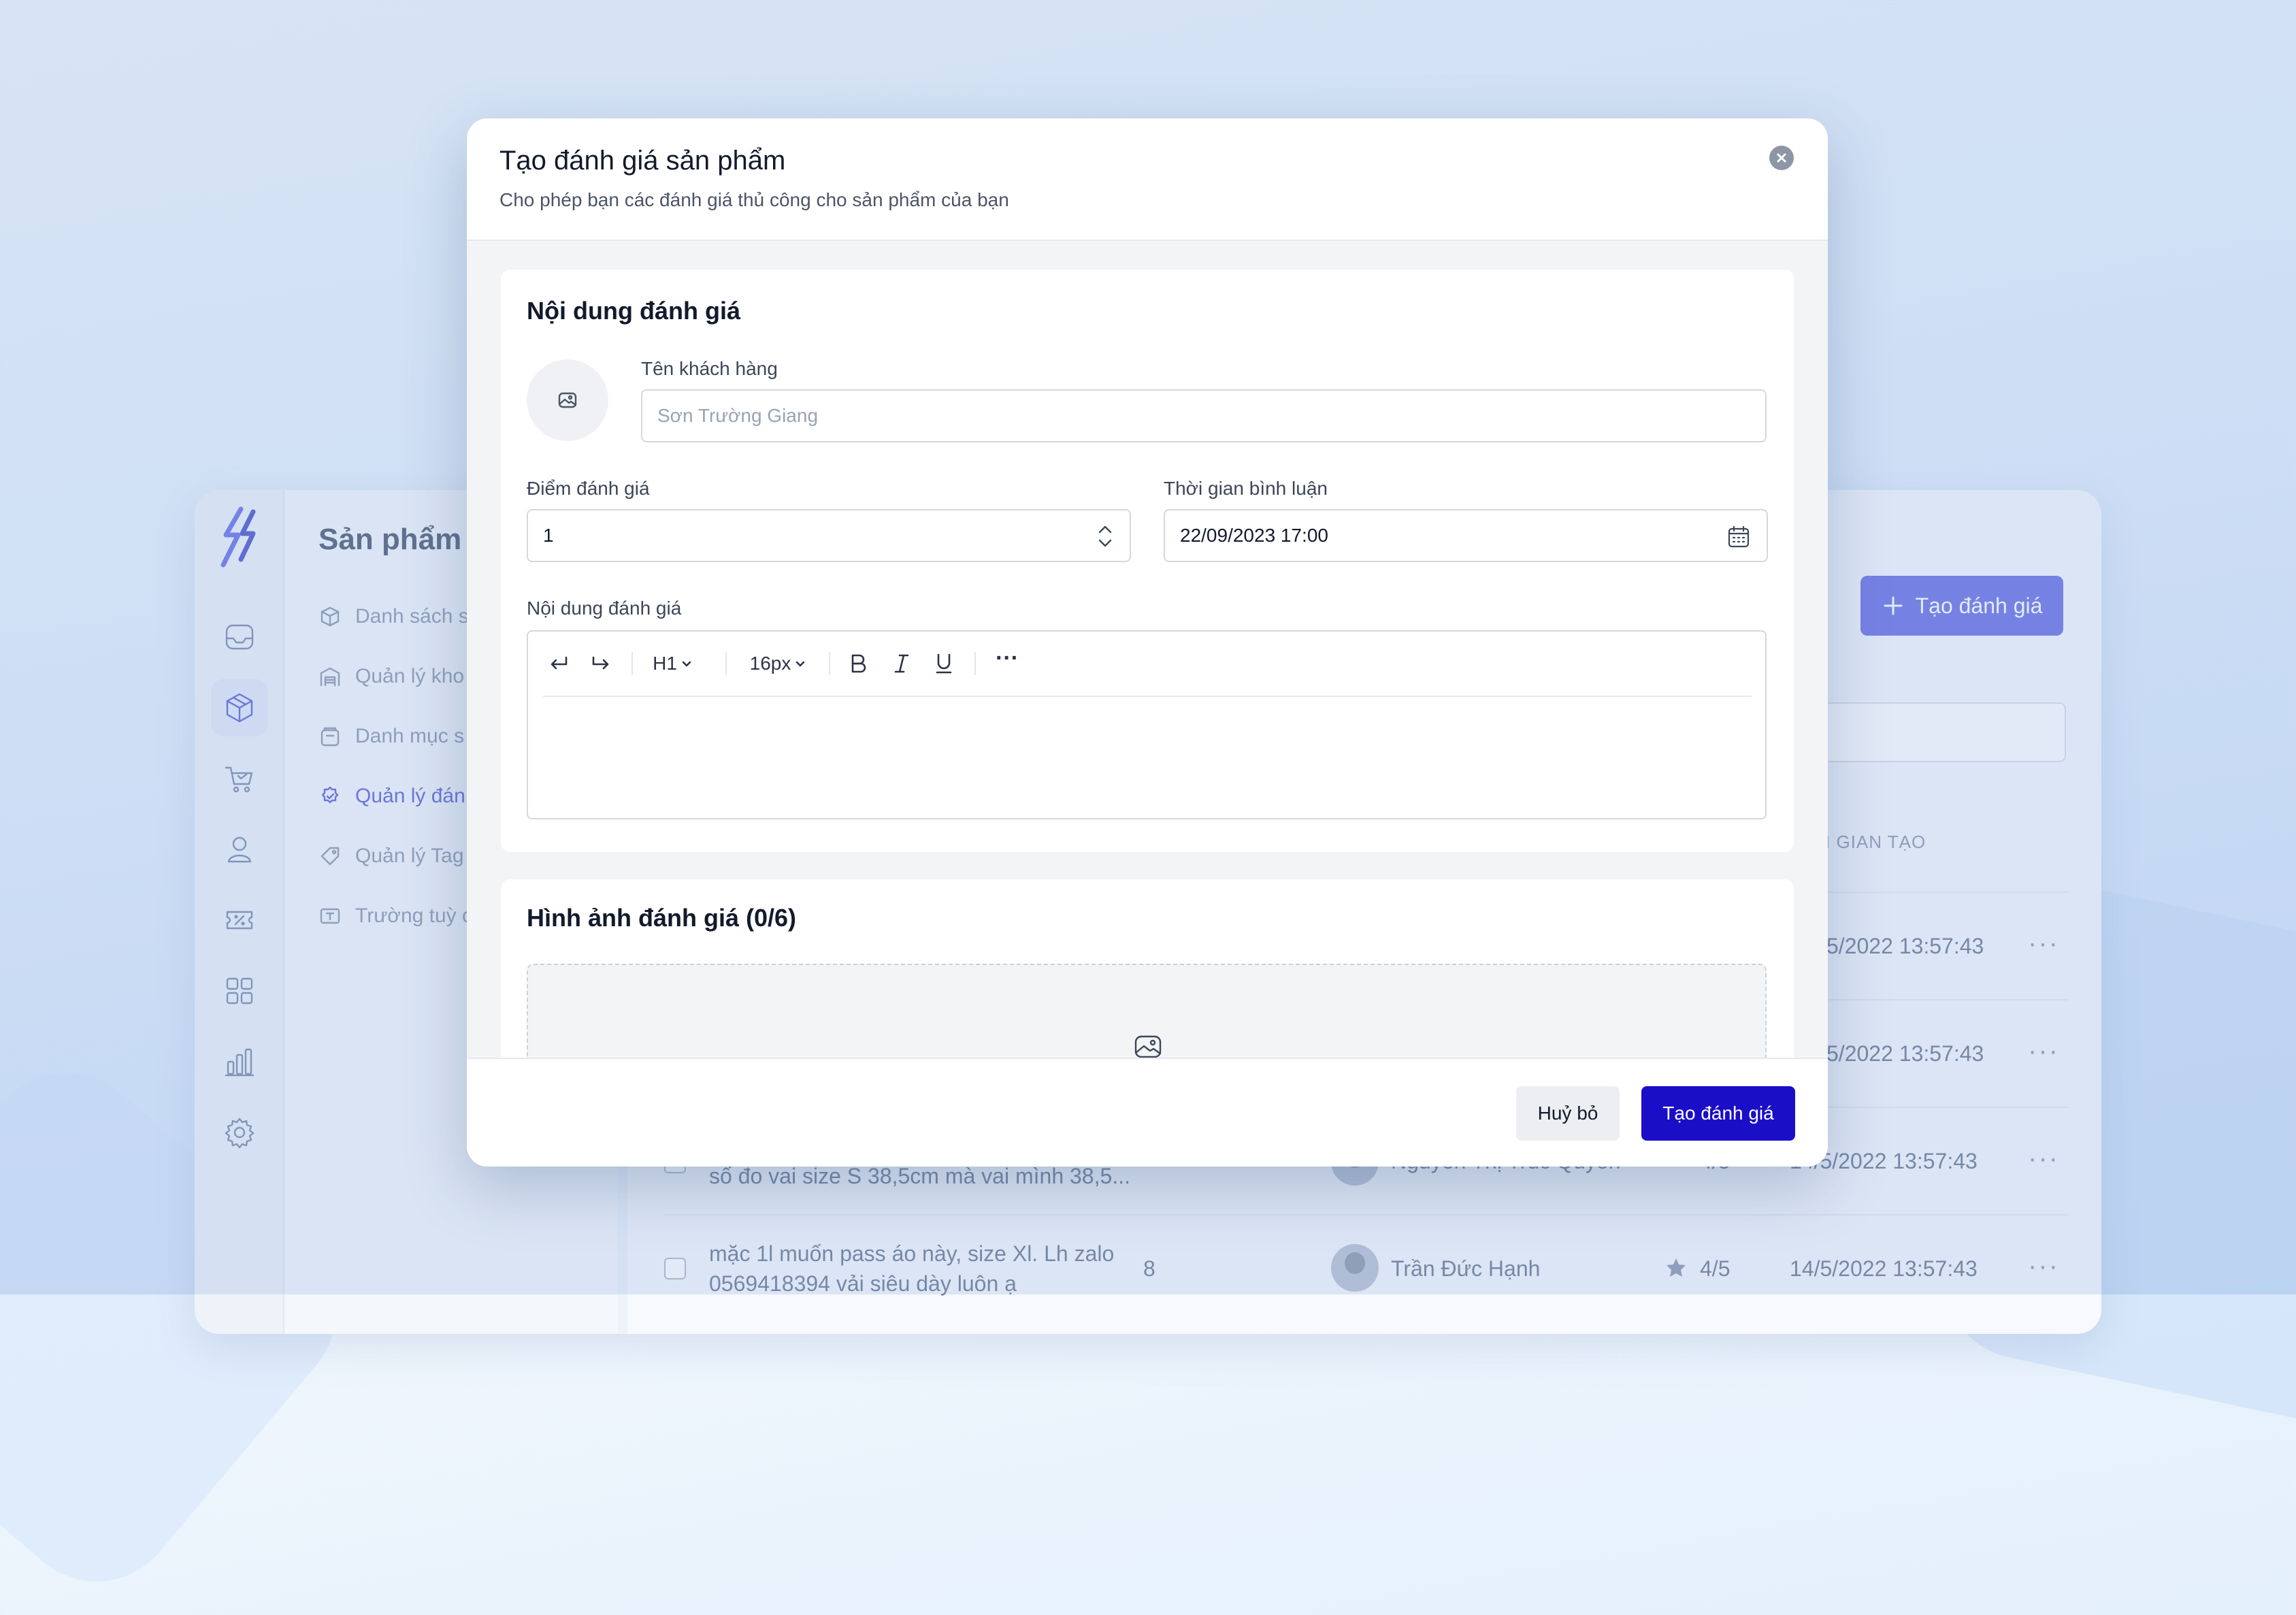 The width and height of the screenshot is (2296, 1615). Describe the element at coordinates (604, 608) in the screenshot. I see `content-label: Nội dung đánh giá` at that location.